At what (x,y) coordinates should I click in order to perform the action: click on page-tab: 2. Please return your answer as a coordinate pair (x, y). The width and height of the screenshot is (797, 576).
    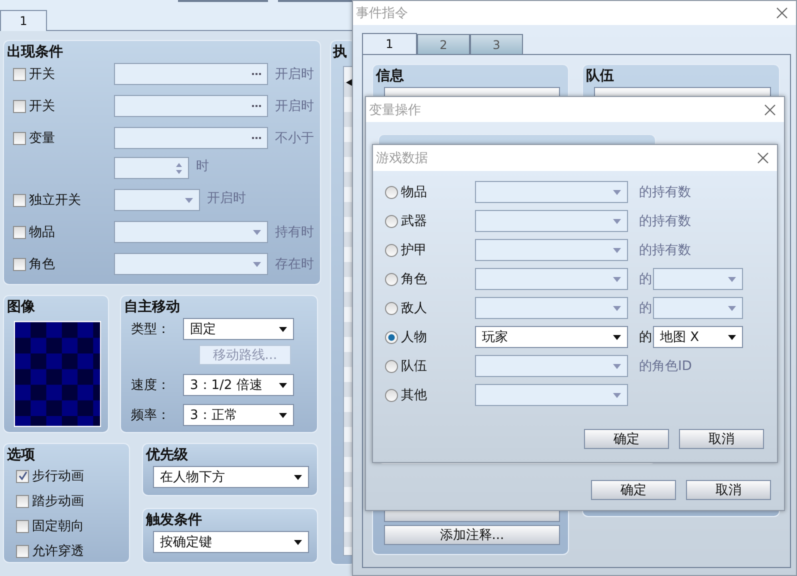
    Looking at the image, I should click on (443, 44).